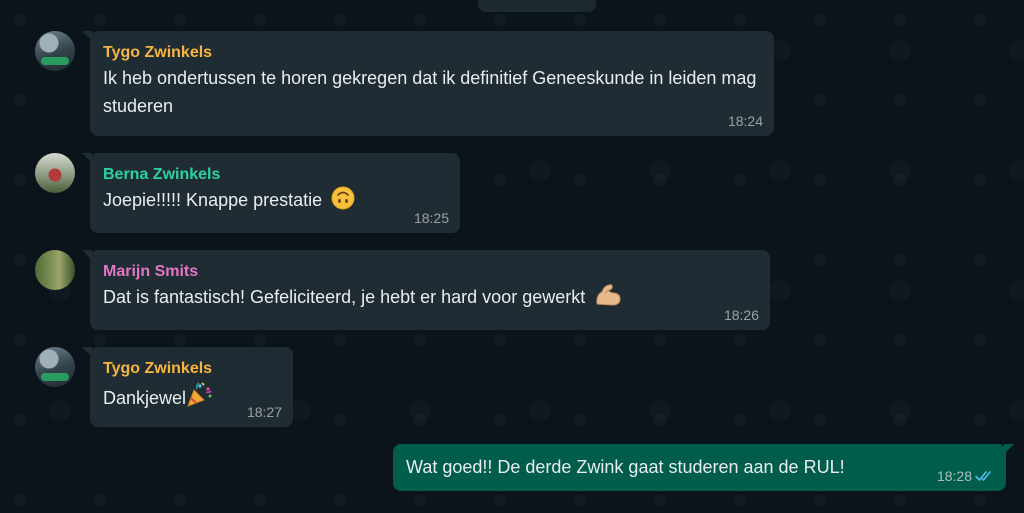 Image resolution: width=1024 pixels, height=513 pixels. I want to click on message-time: 18:28, so click(954, 476).